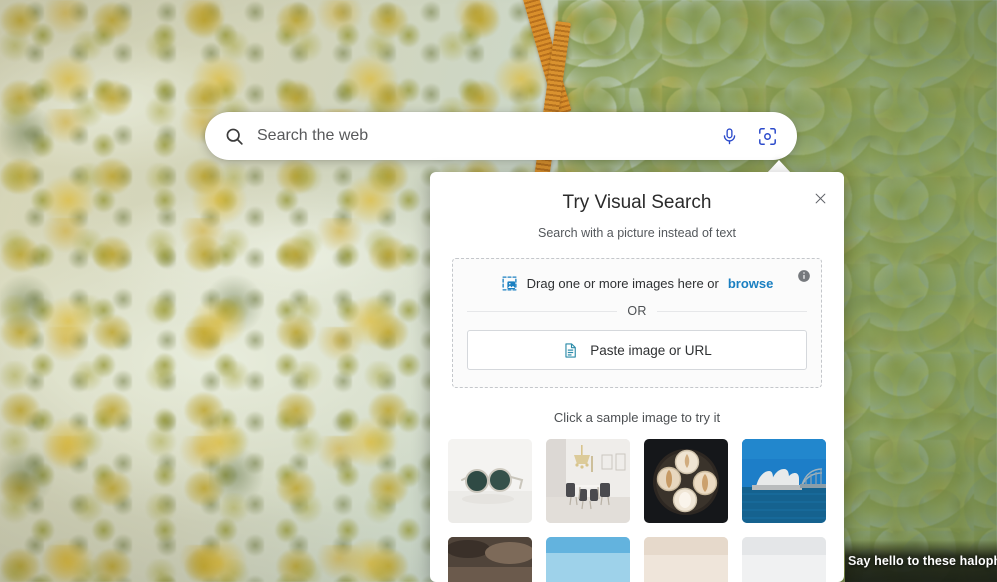 Image resolution: width=997 pixels, height=582 pixels. I want to click on visual-search-title: Try Visual Search, so click(637, 202).